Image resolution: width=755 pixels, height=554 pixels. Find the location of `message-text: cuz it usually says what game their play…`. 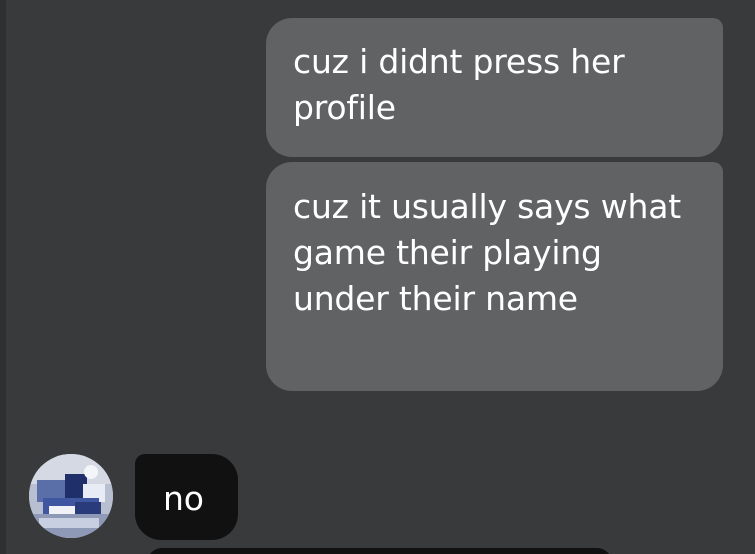

message-text: cuz it usually says what game their play… is located at coordinates (487, 252).